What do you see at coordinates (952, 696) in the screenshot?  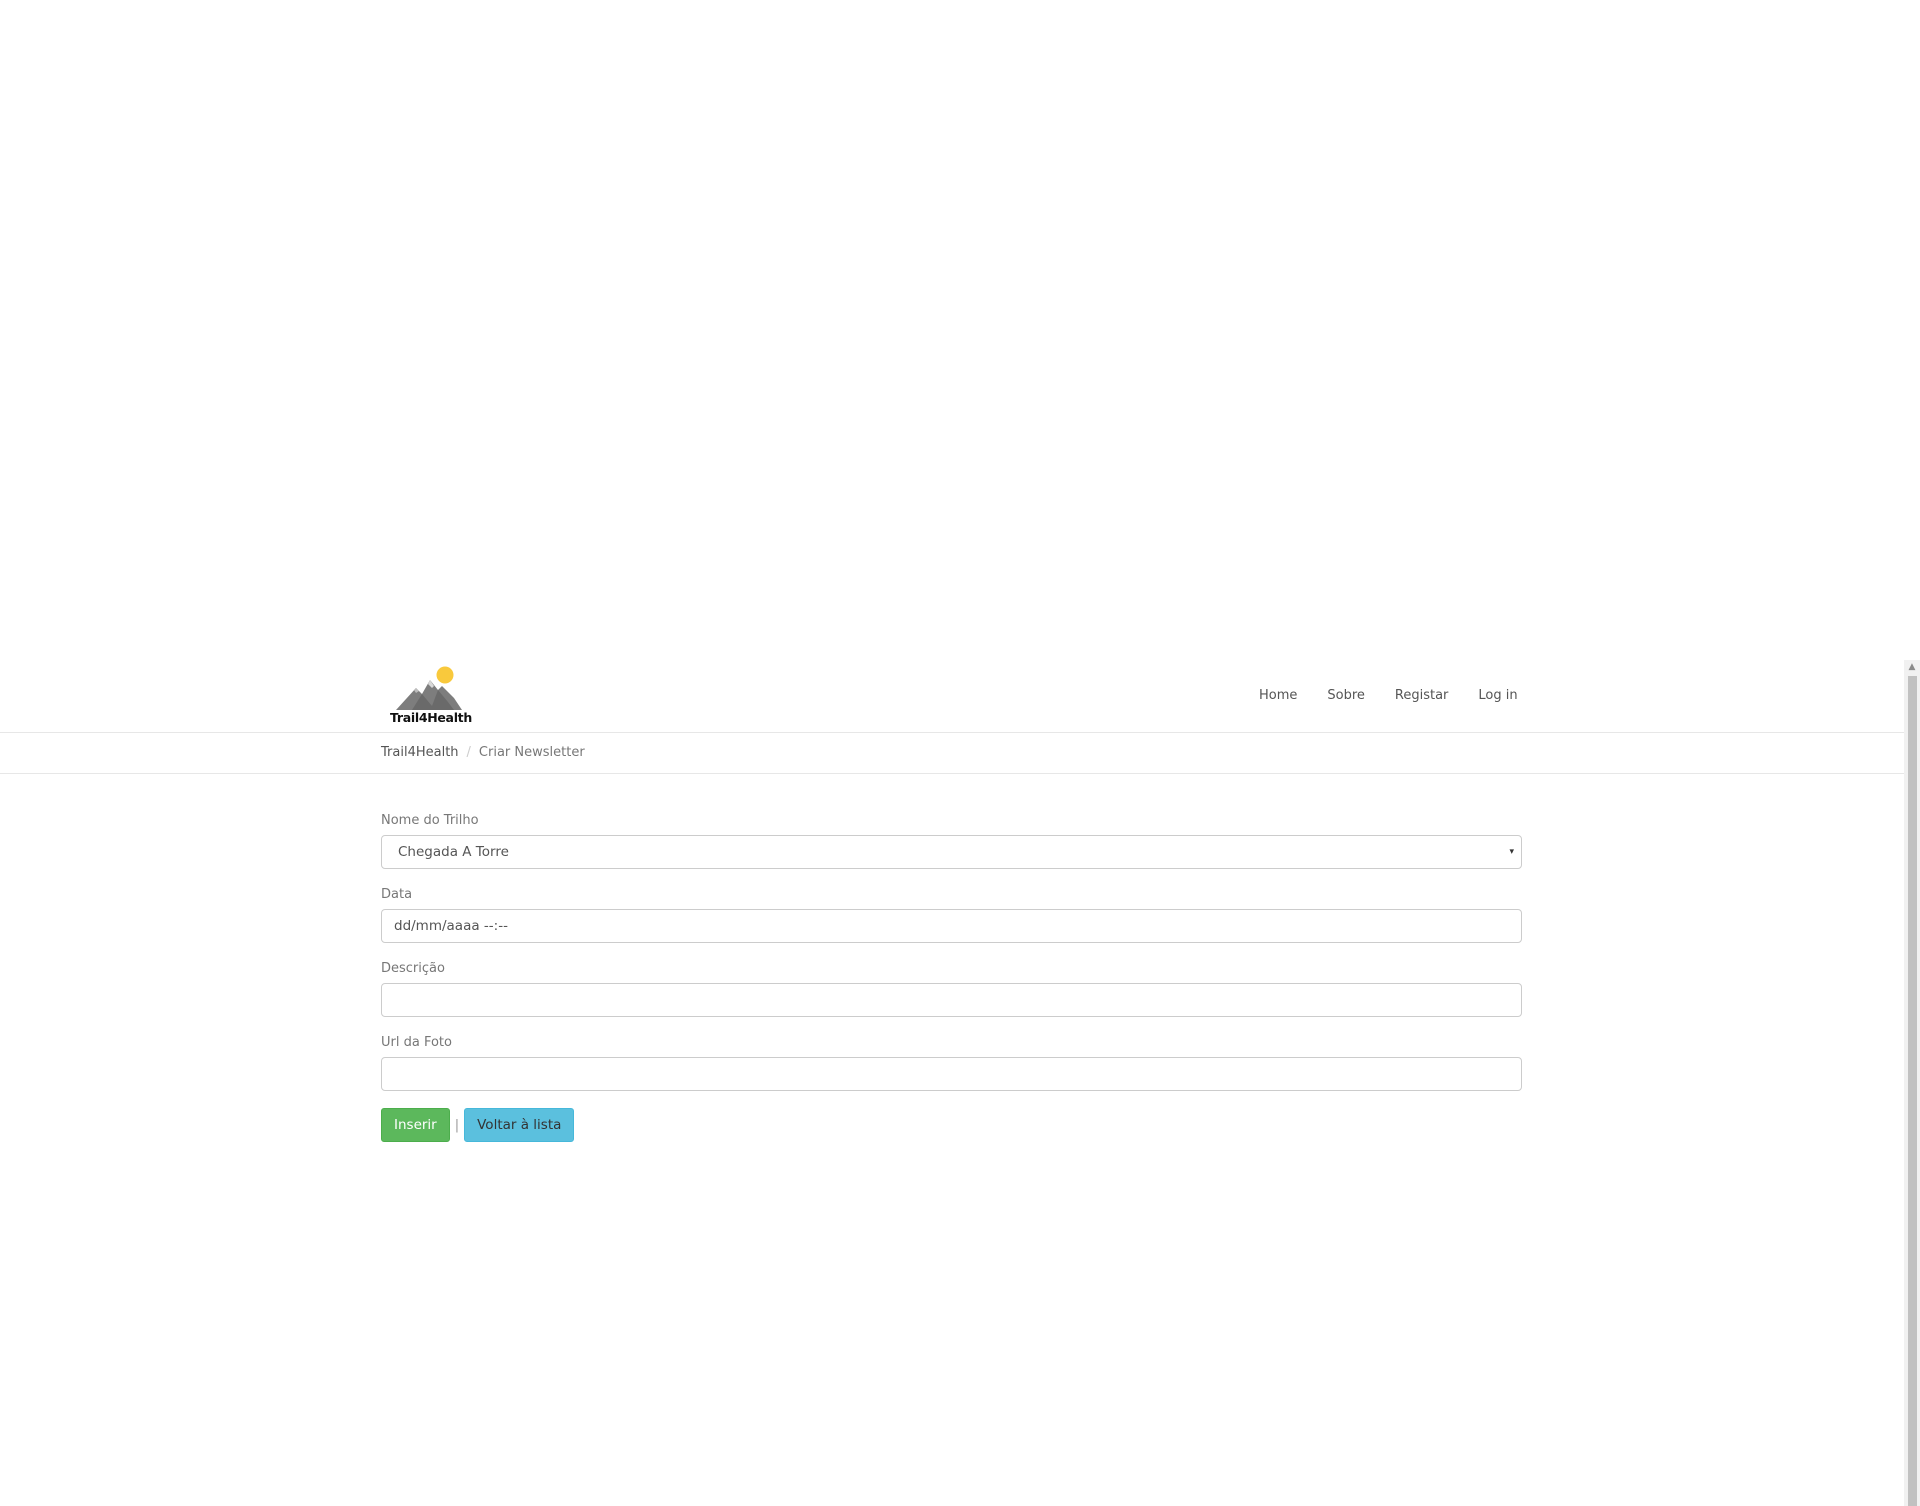 I see `navbar: Trail4Health Home Sobre Registar Log in` at bounding box center [952, 696].